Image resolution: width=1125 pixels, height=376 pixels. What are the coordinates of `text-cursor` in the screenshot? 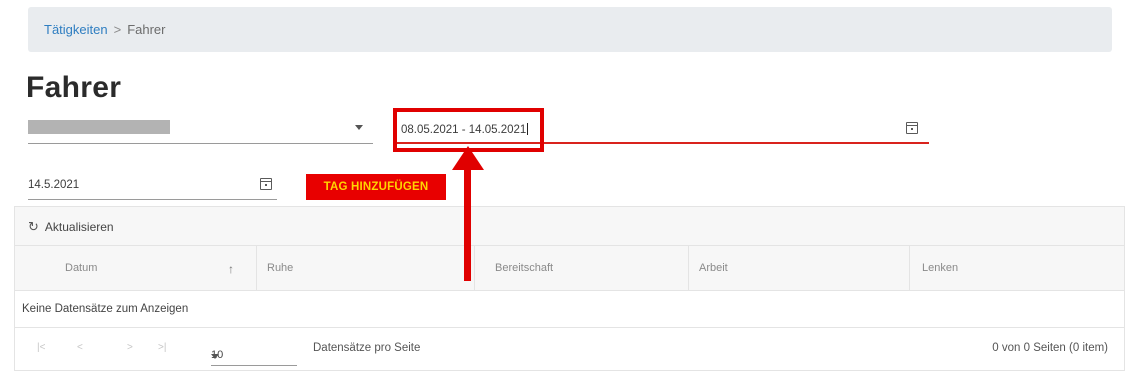 It's located at (528, 129).